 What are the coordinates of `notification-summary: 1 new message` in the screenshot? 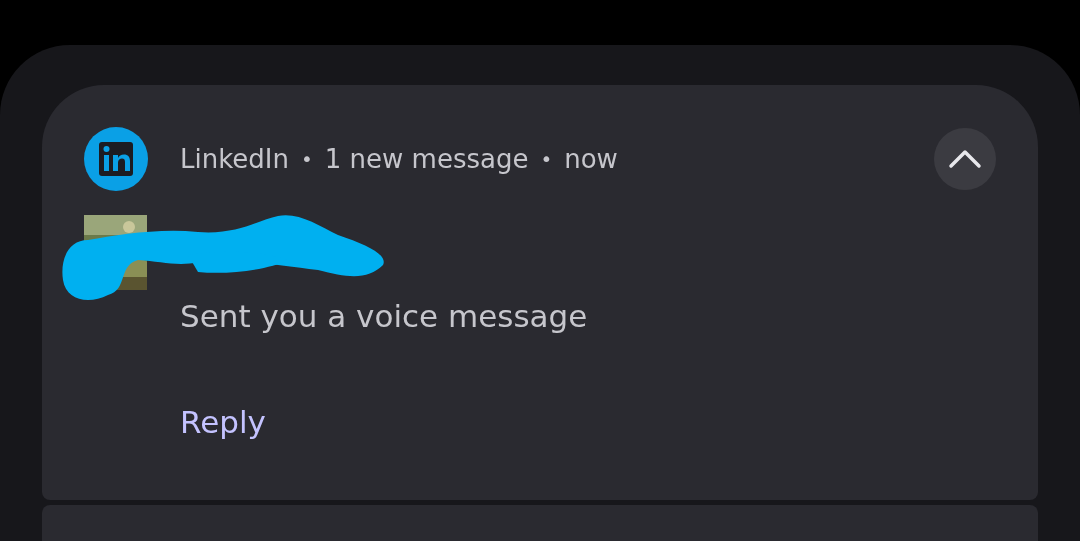 It's located at (426, 159).